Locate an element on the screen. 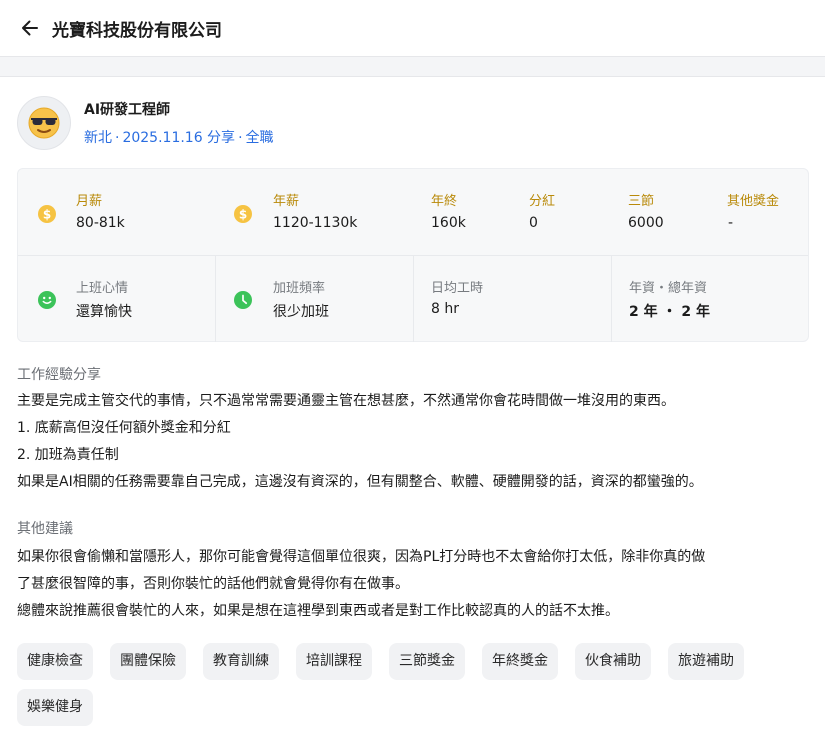 This screenshot has height=734, width=825. experience-line: 1. 底薪高但沒任何額外獎金和分紅 is located at coordinates (124, 428).